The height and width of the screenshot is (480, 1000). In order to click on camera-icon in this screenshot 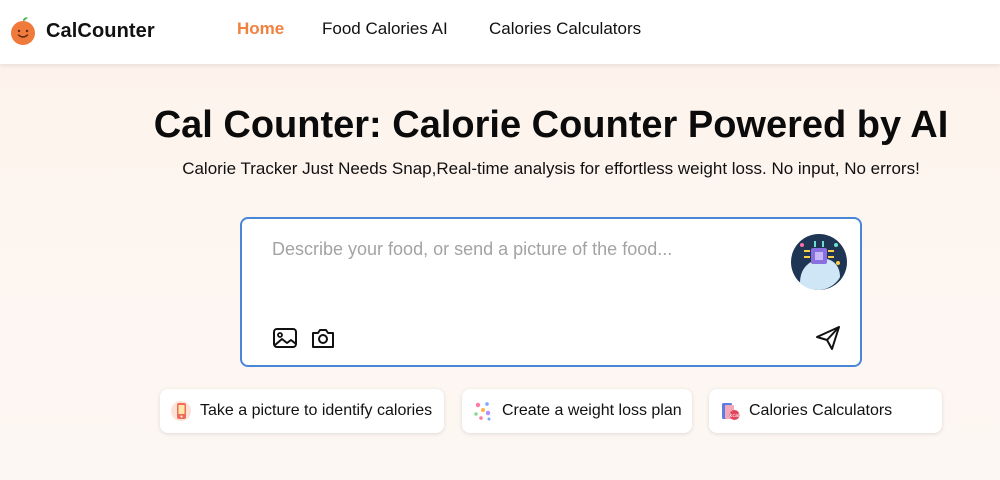, I will do `click(323, 338)`.